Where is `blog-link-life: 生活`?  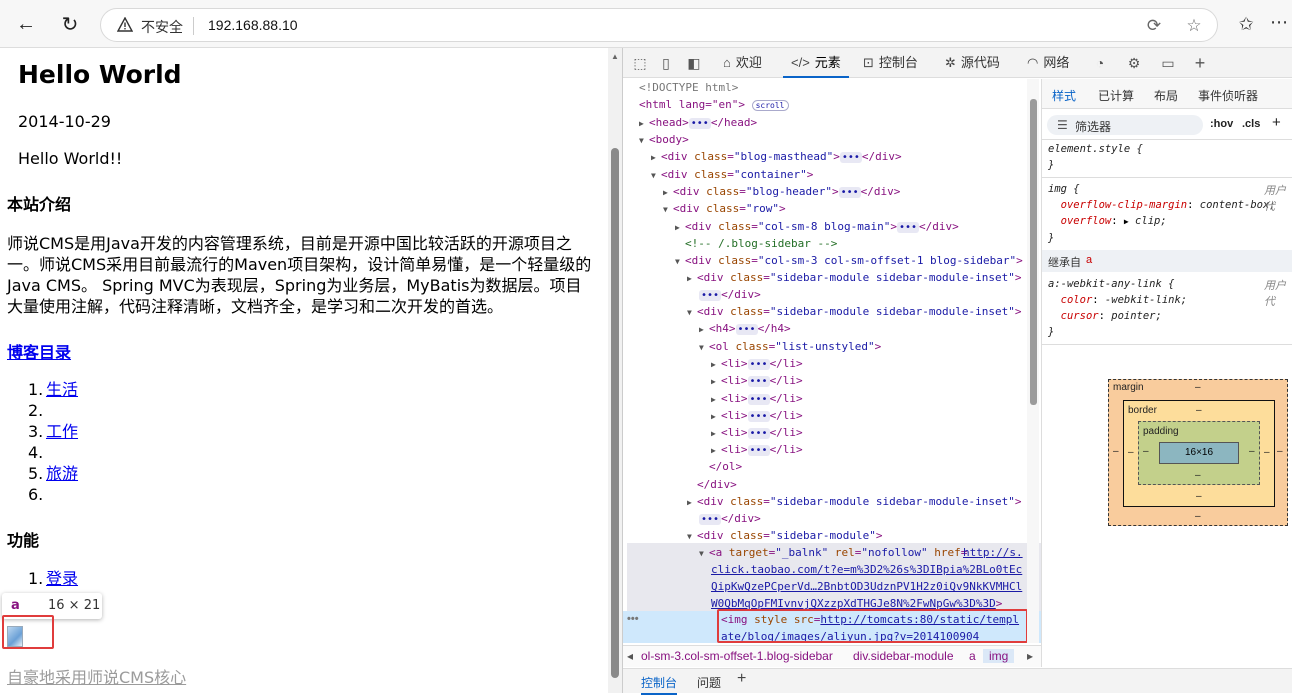 blog-link-life: 生活 is located at coordinates (62, 389).